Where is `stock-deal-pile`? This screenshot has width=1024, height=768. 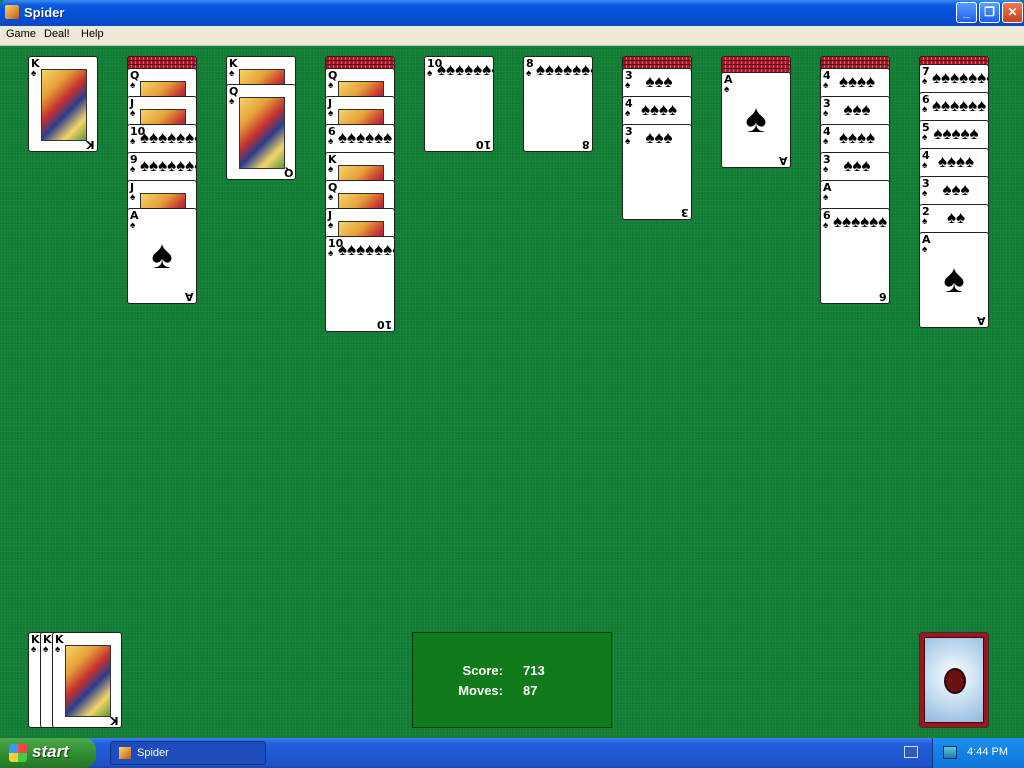 stock-deal-pile is located at coordinates (954, 680).